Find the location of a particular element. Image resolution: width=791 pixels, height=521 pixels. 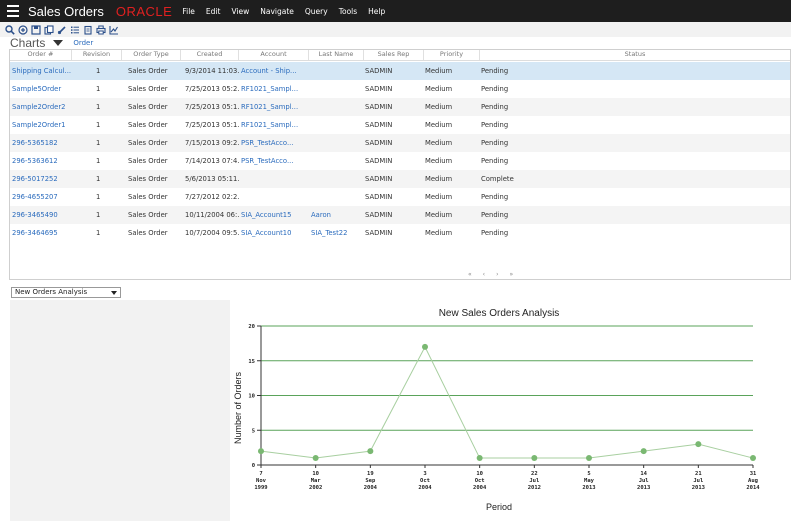

edit-icon is located at coordinates (61, 29).